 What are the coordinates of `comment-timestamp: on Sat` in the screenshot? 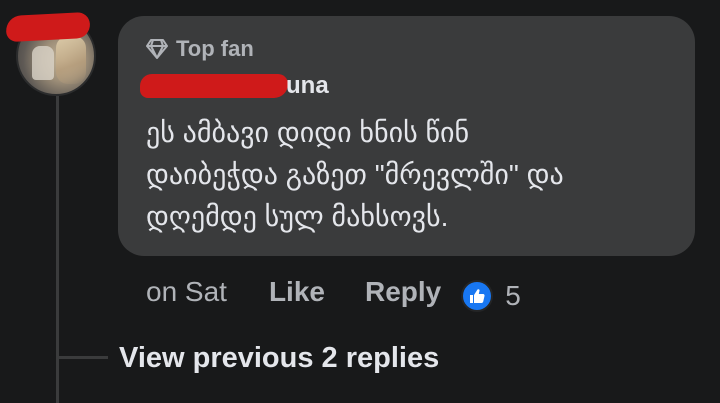 It's located at (186, 292).